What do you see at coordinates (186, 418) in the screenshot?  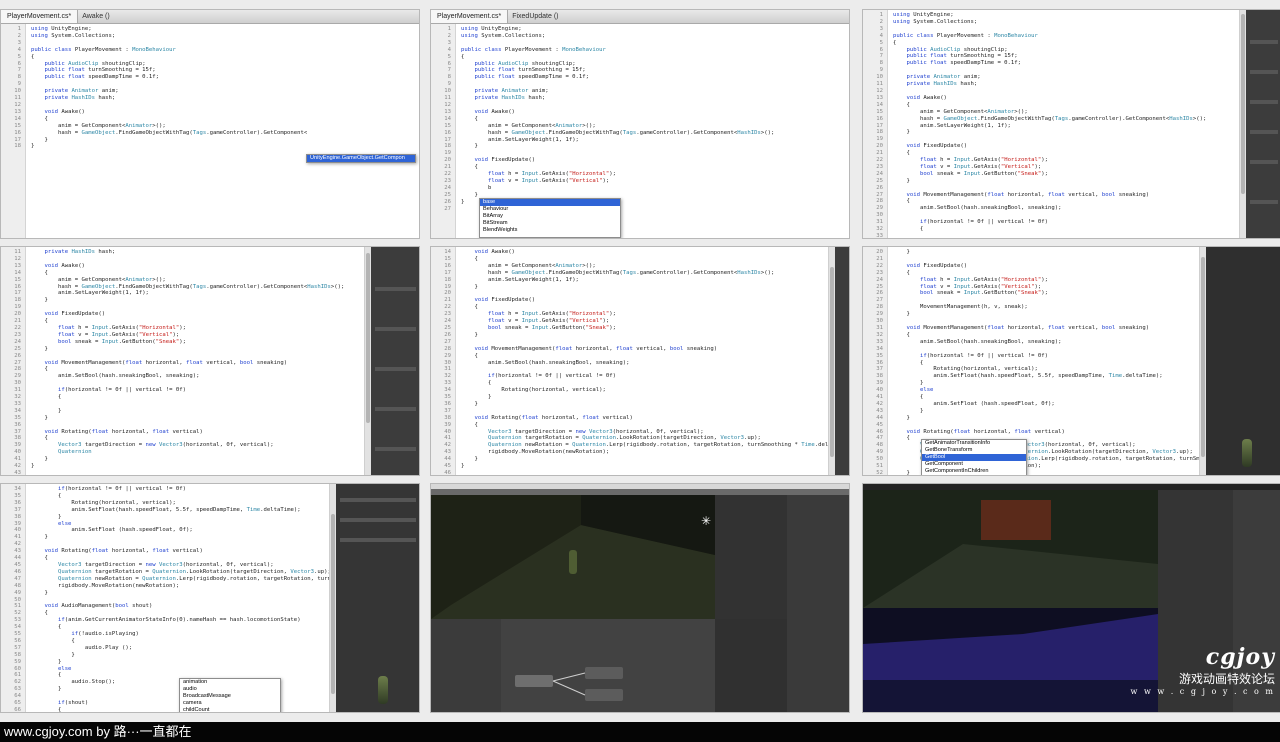 I see `code-line: 35 }` at bounding box center [186, 418].